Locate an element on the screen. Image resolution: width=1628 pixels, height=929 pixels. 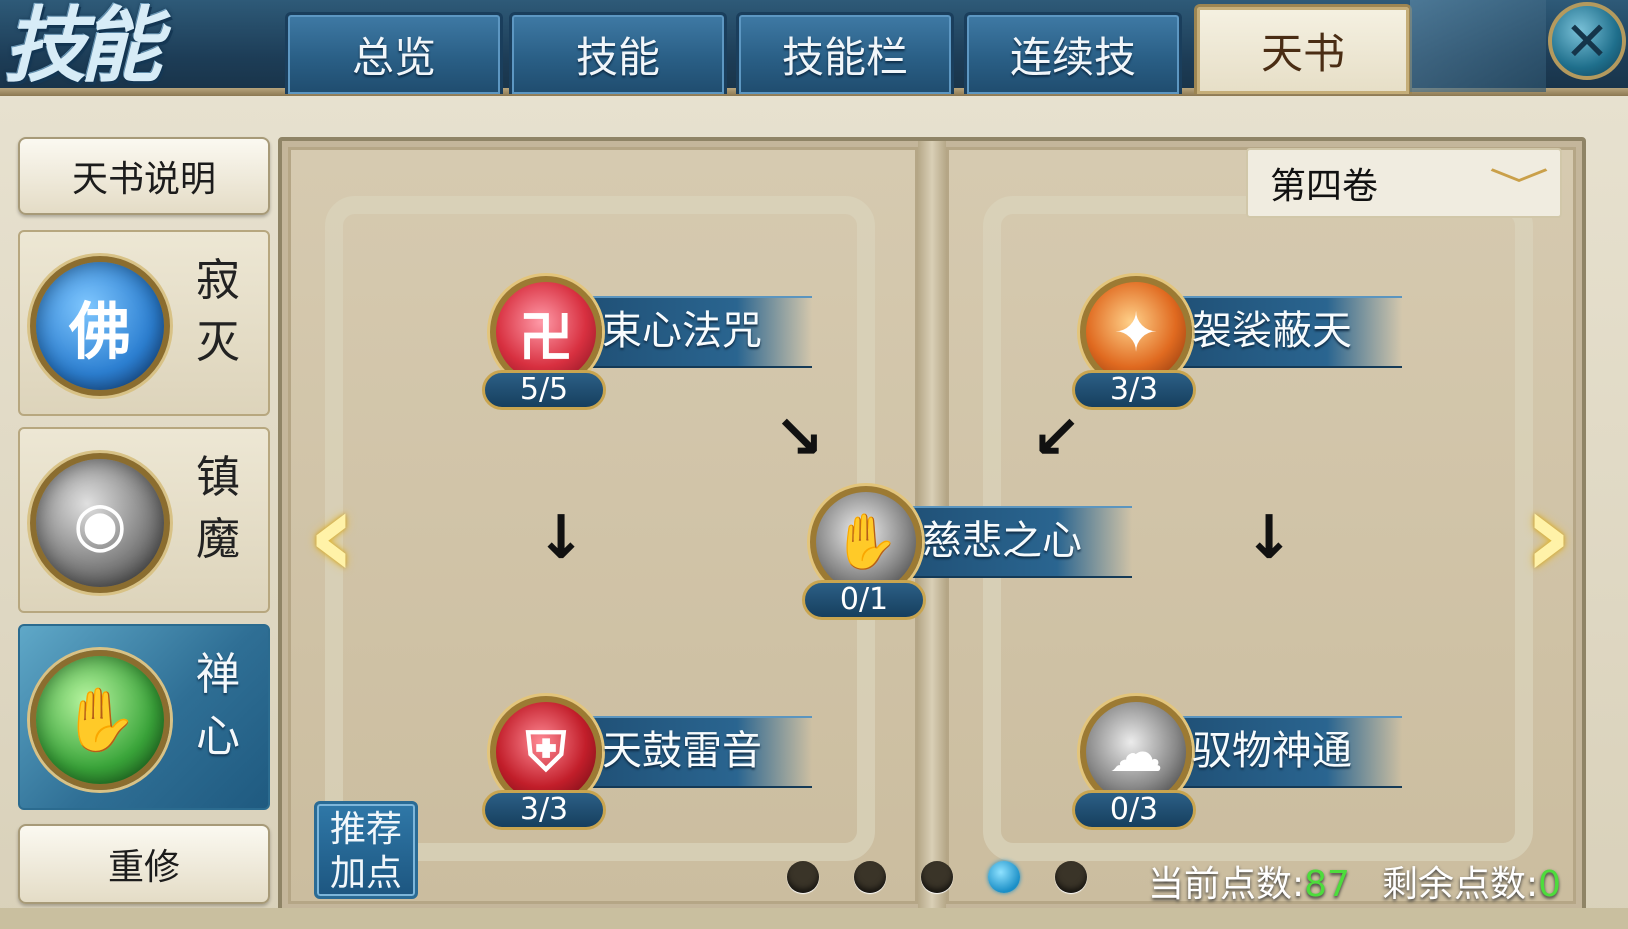
skill-node: ✋ 慈悲之心 0/1 is located at coordinates (970, 556).